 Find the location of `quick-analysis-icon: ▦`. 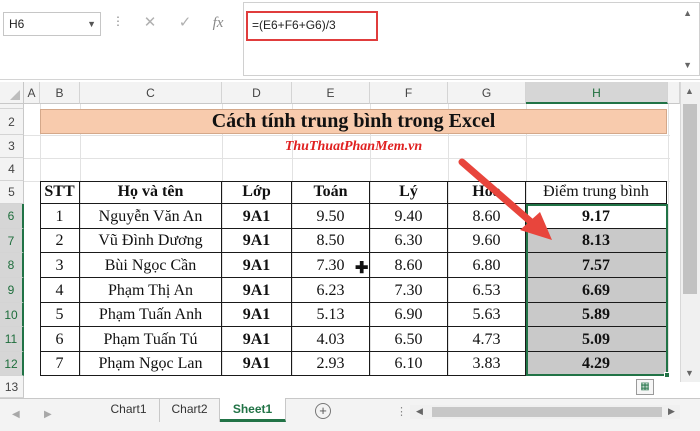

quick-analysis-icon: ▦ is located at coordinates (645, 387).